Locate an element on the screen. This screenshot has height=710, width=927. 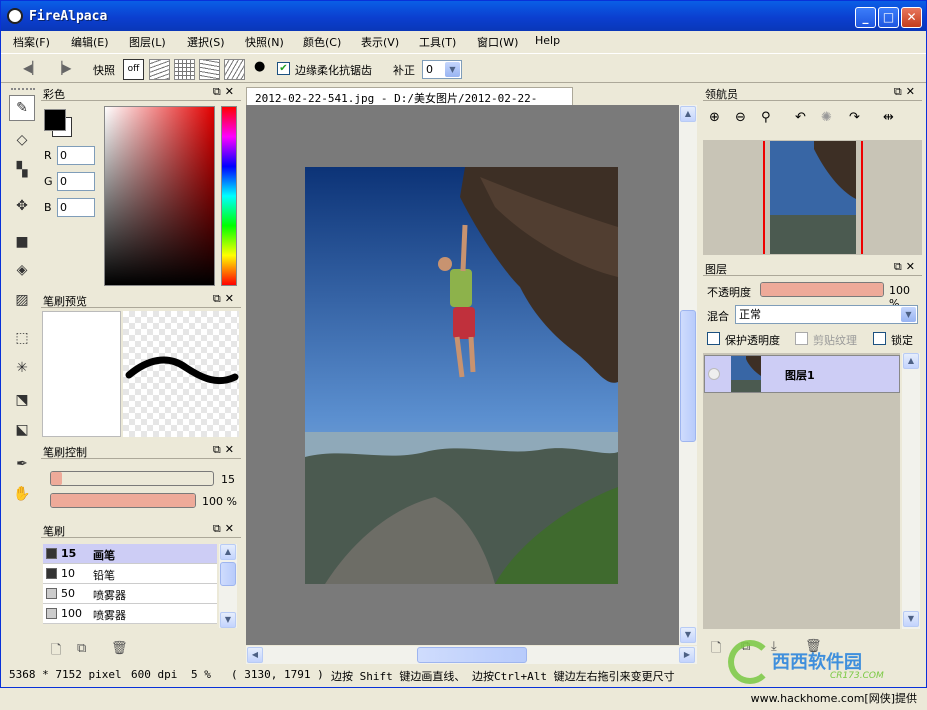
layer-list-scrollbar: ▲ ▼ is located at coordinates (911, 491).